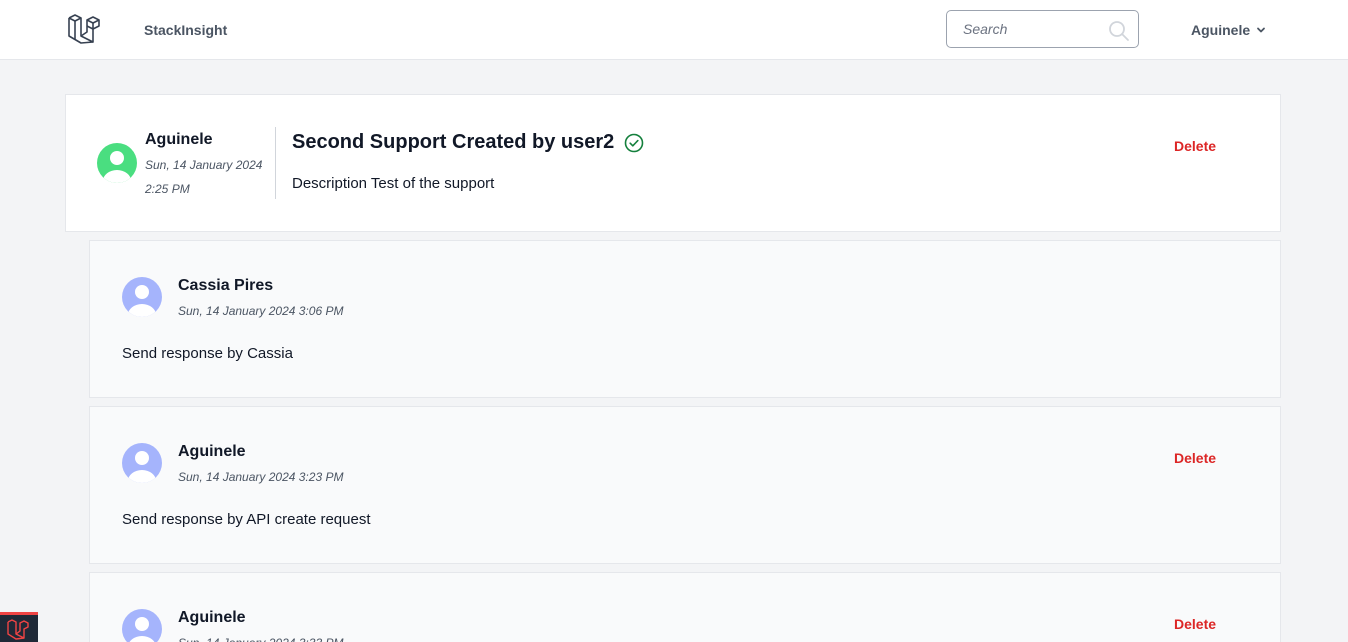 The image size is (1348, 642). I want to click on chevron-down-icon, so click(1261, 30).